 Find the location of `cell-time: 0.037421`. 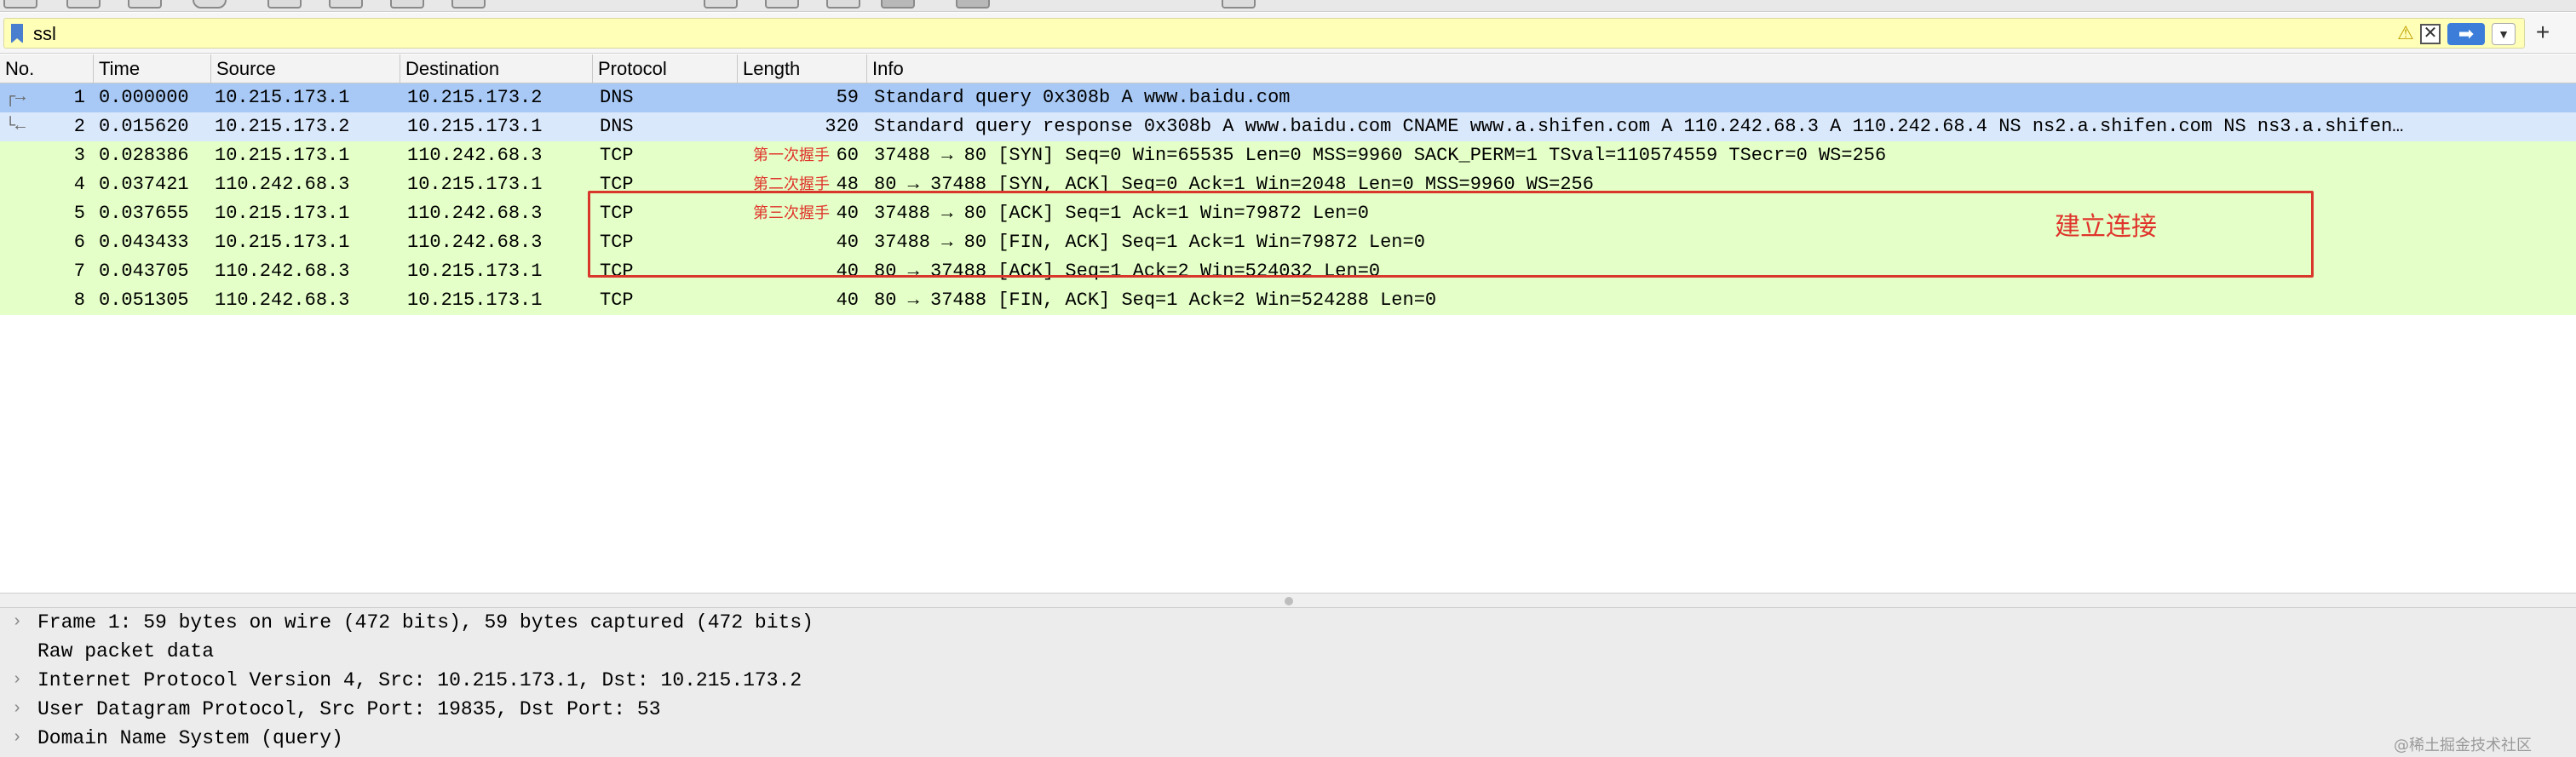

cell-time: 0.037421 is located at coordinates (144, 185).